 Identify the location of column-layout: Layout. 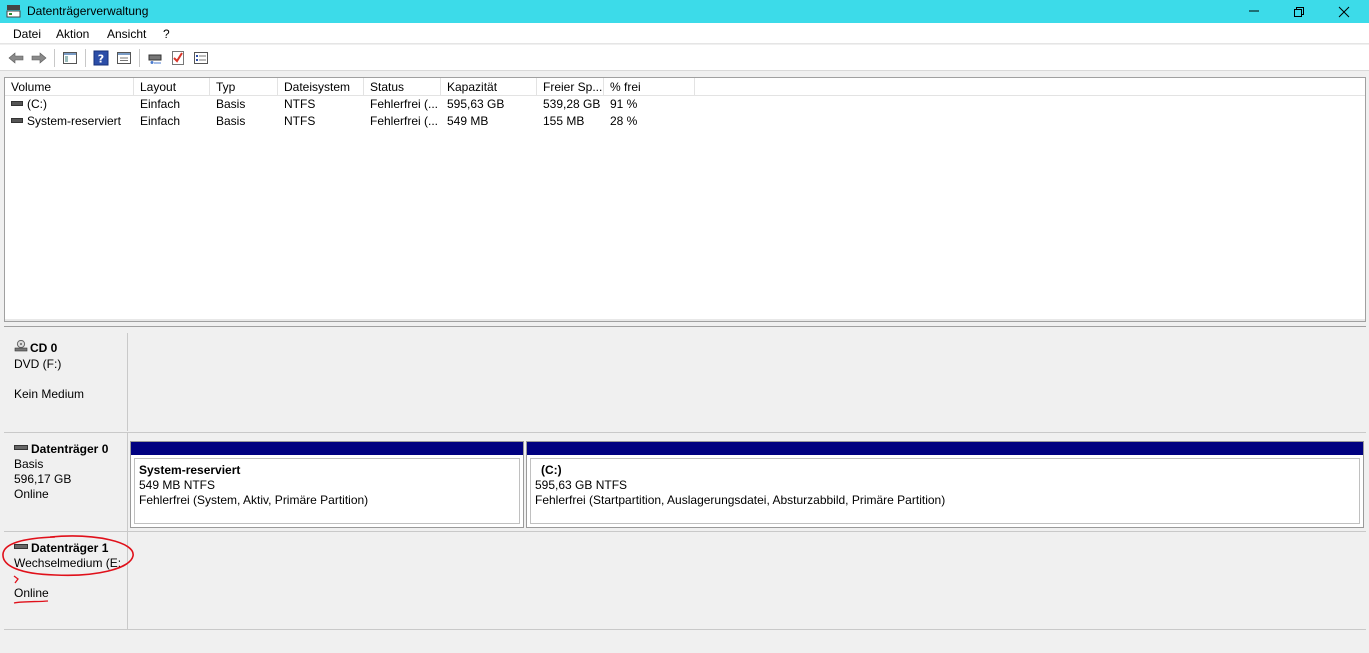
(172, 87).